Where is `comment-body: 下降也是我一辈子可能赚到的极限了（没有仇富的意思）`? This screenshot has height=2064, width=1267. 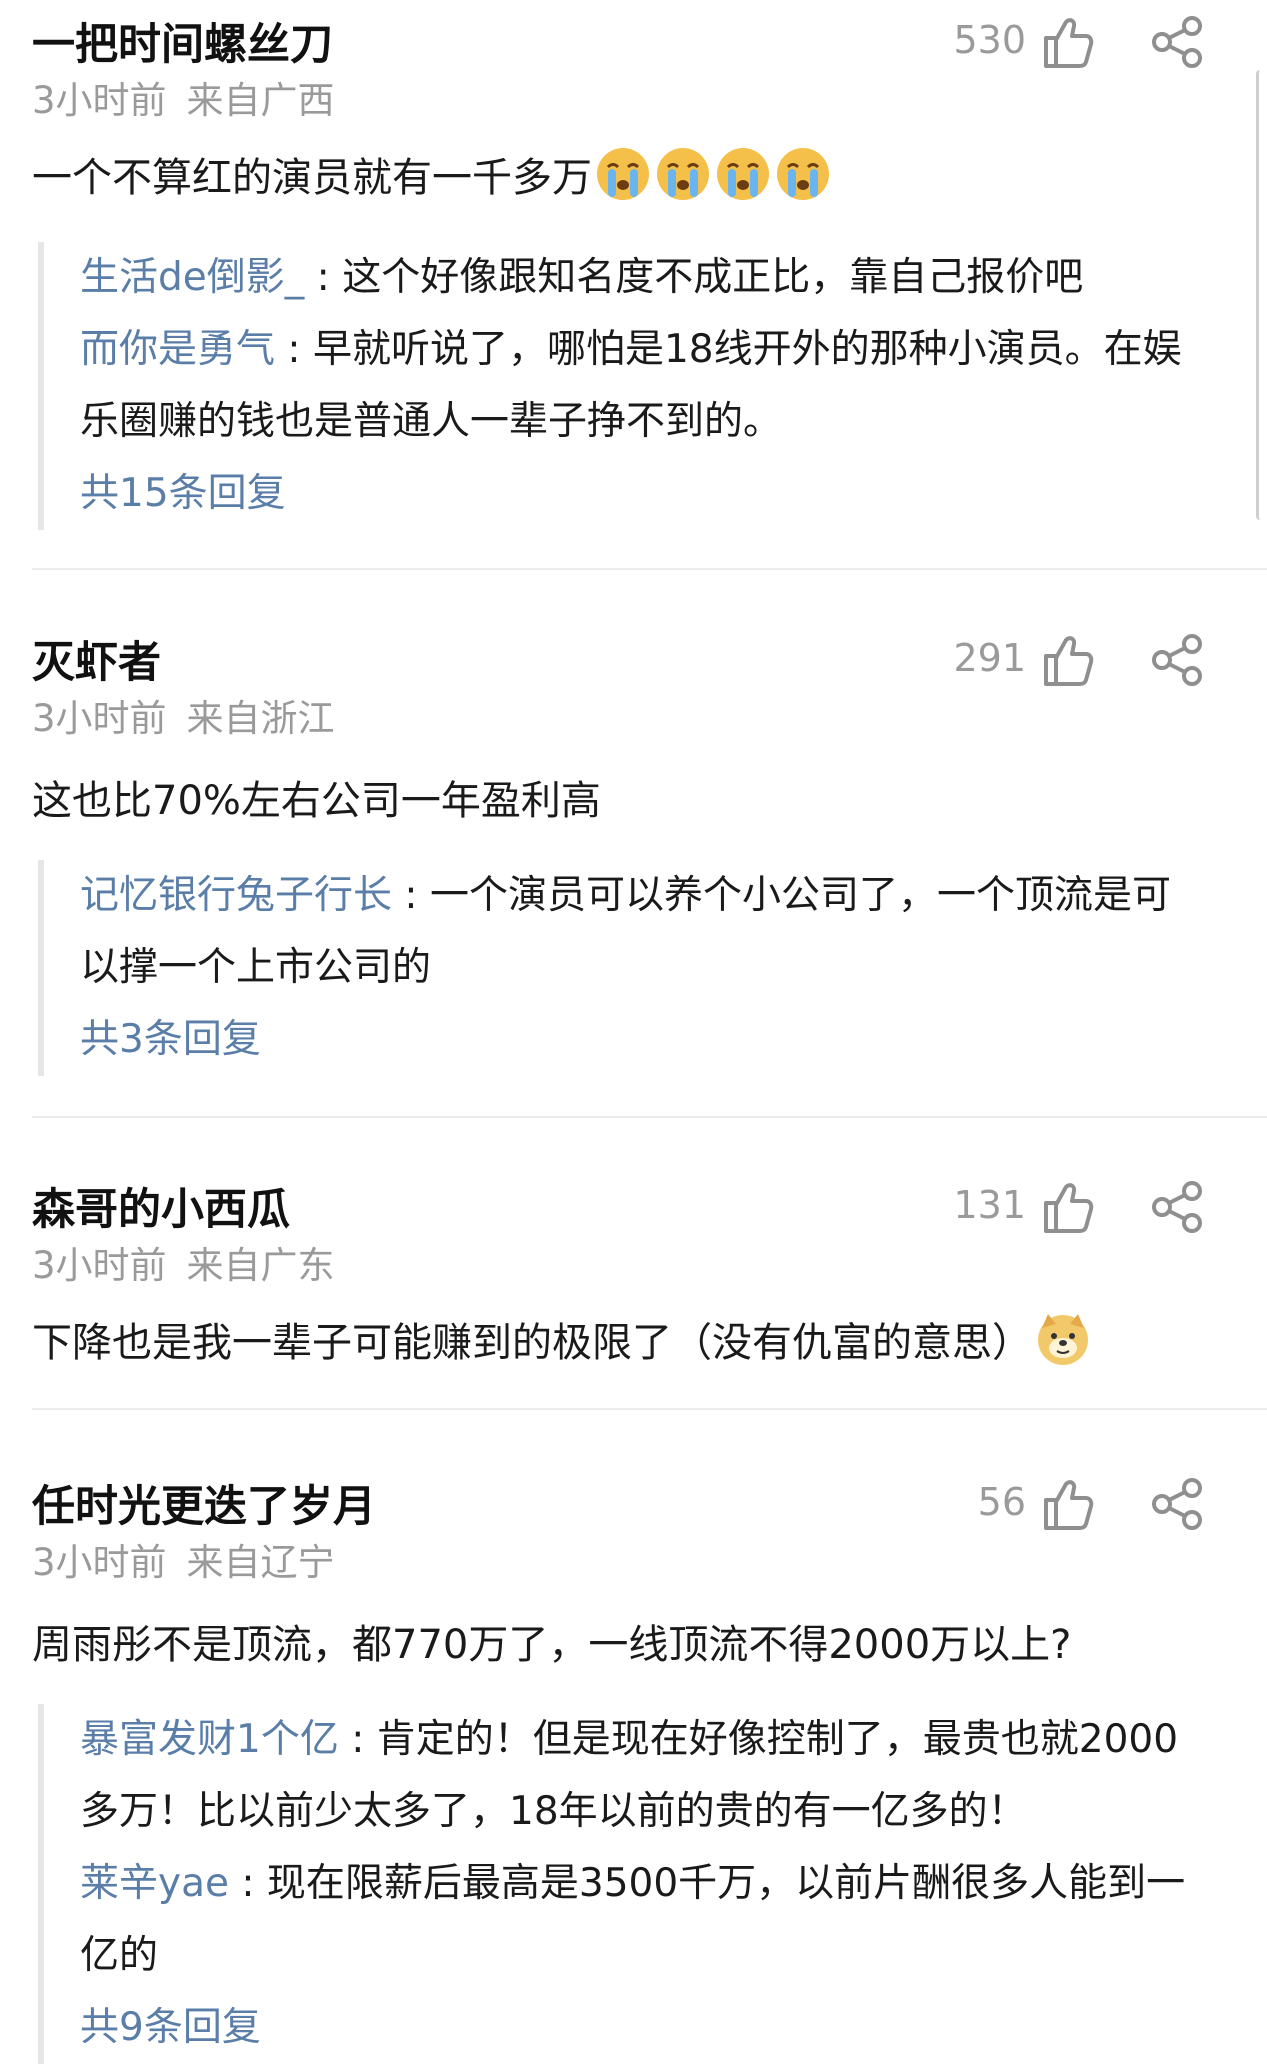
comment-body: 下降也是我一辈子可能赚到的极限了（没有仇富的意思） is located at coordinates (562, 1339).